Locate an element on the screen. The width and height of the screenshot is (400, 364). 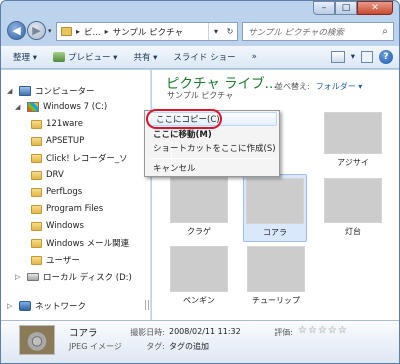
tree-item-network: ▷ ネットワーク is located at coordinates (46, 306).